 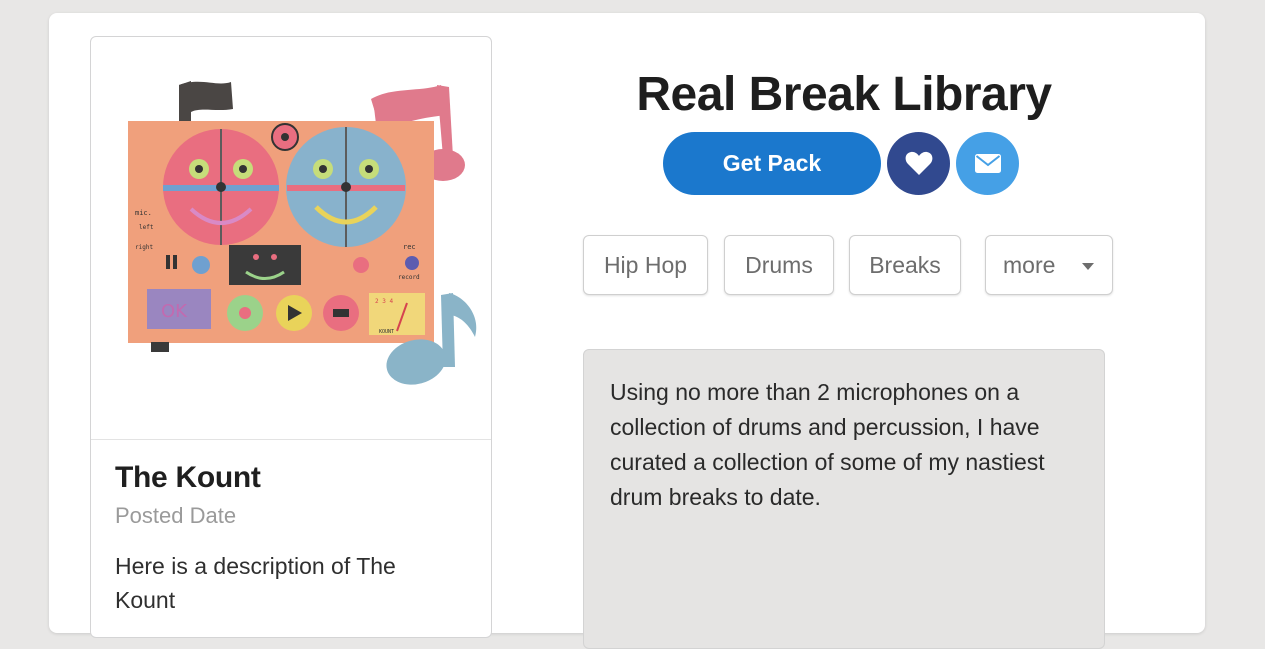 I want to click on right-reel, so click(x=346, y=187).